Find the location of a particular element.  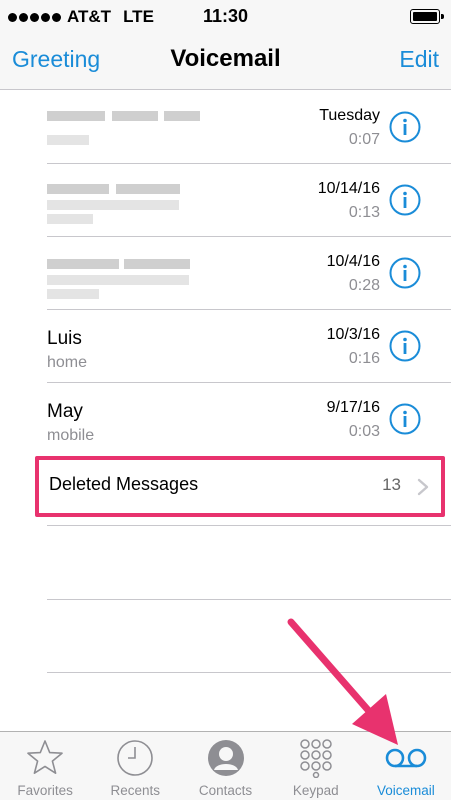

tab-voicemail: Voicemail is located at coordinates (406, 766).